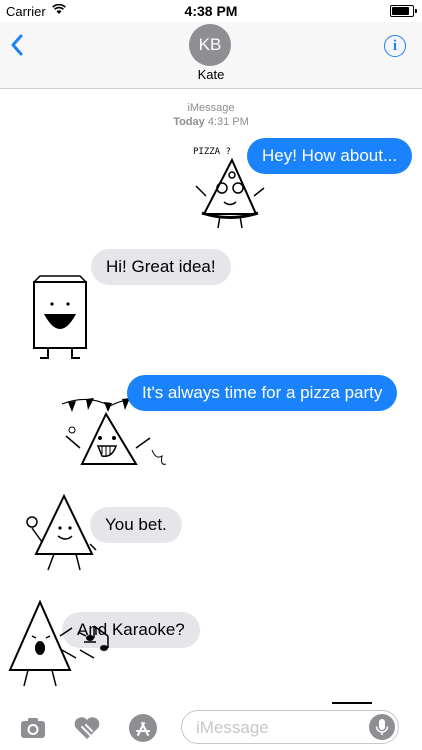 Image resolution: width=422 pixels, height=750 pixels. What do you see at coordinates (59, 319) in the screenshot?
I see `milk-carton-sticker` at bounding box center [59, 319].